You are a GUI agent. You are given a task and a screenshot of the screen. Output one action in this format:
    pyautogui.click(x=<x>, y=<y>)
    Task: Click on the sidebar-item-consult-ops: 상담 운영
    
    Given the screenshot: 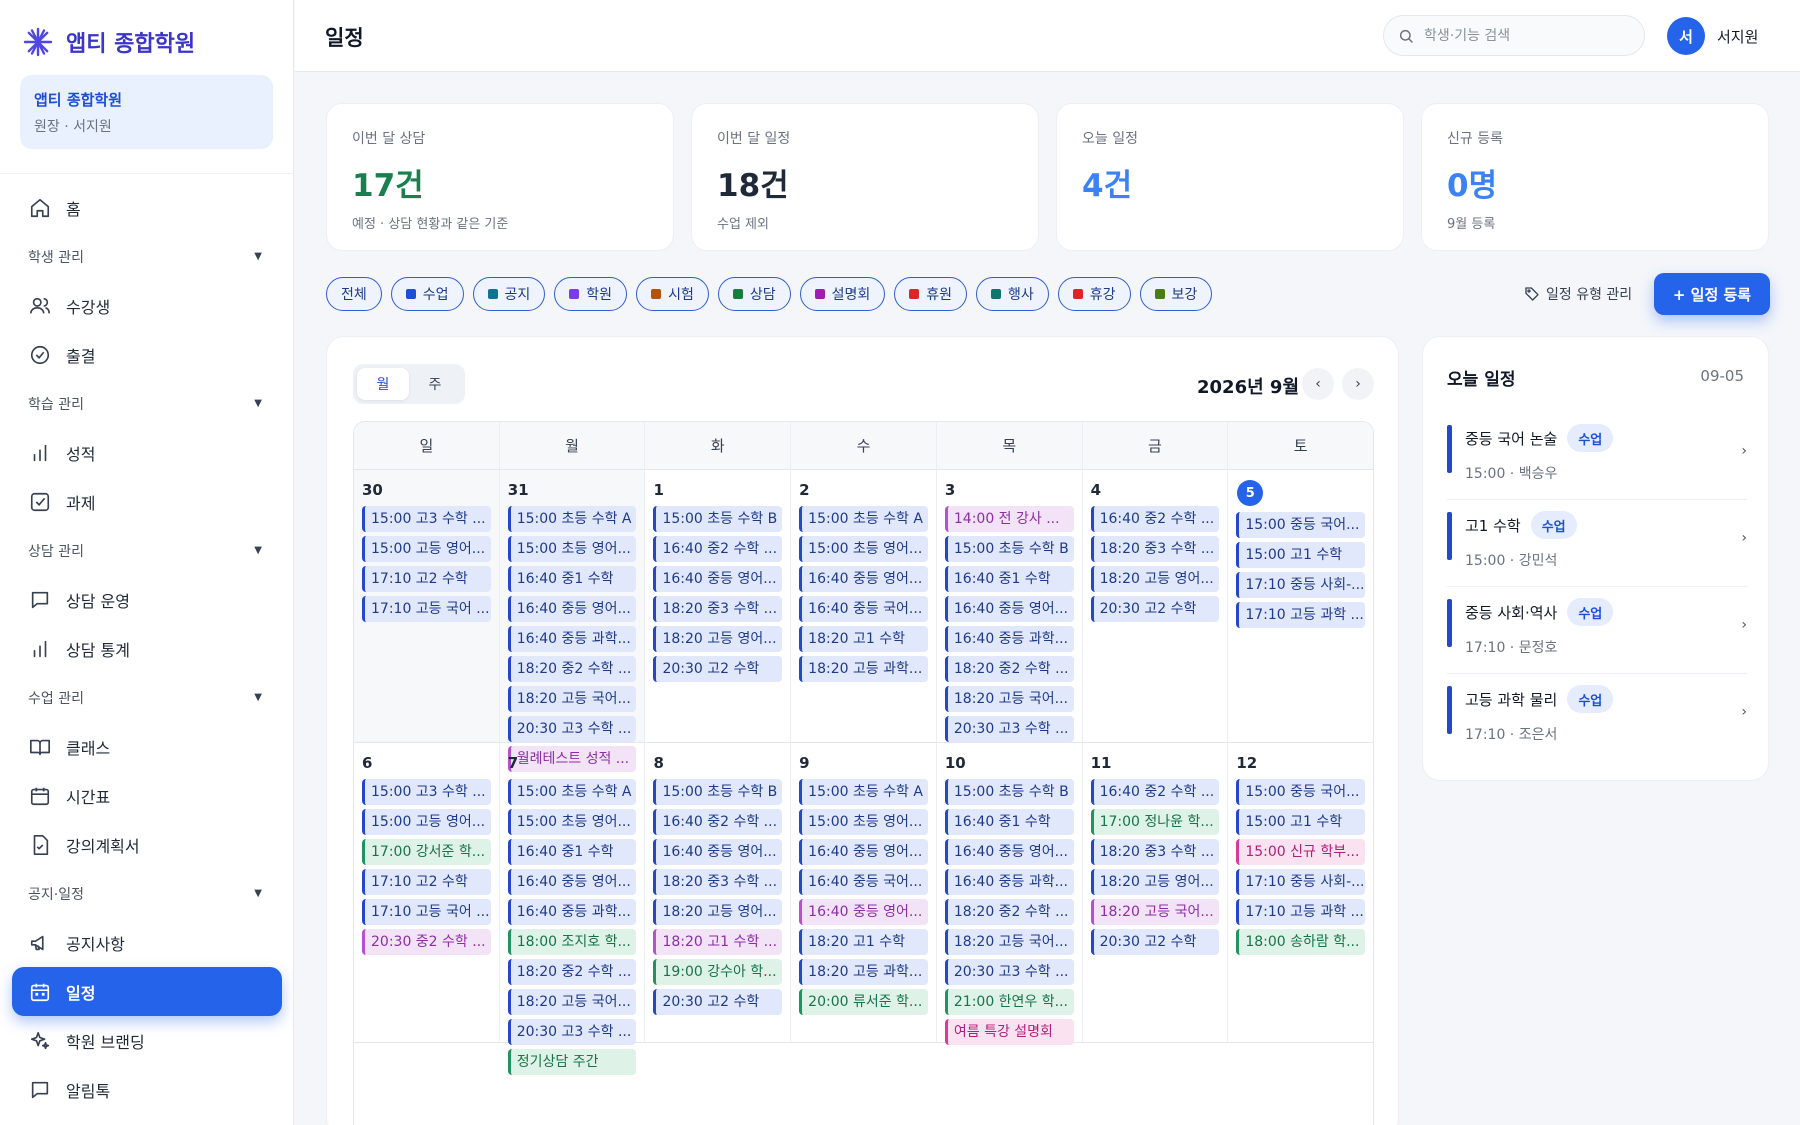 What is the action you would take?
    pyautogui.click(x=147, y=599)
    